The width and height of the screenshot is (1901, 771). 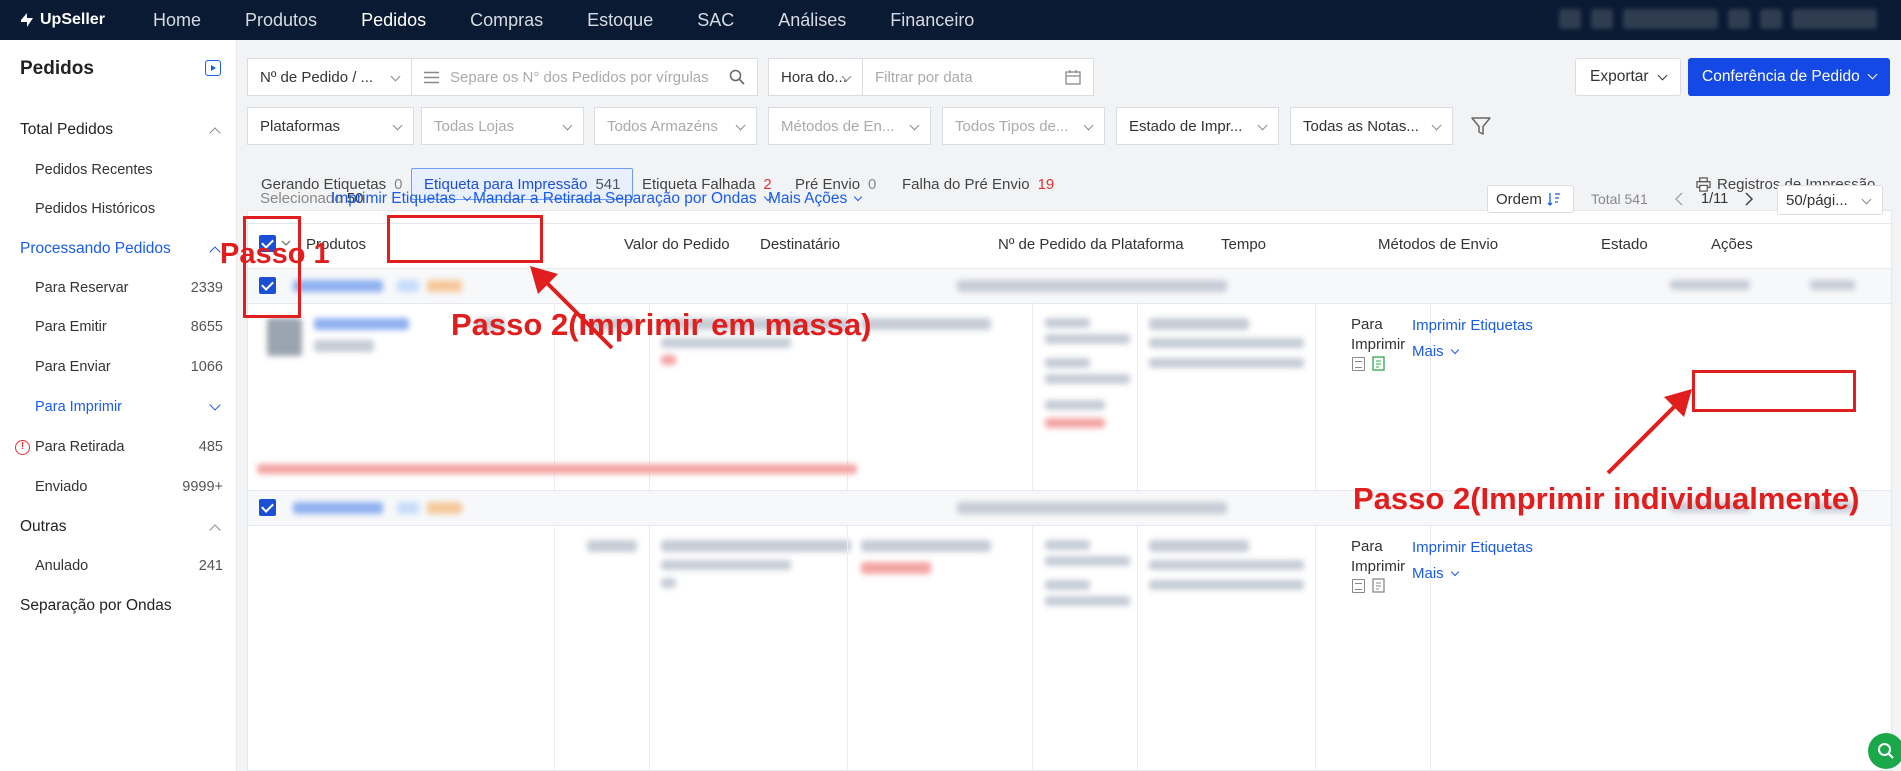 I want to click on product-thumbnail, so click(x=284, y=337).